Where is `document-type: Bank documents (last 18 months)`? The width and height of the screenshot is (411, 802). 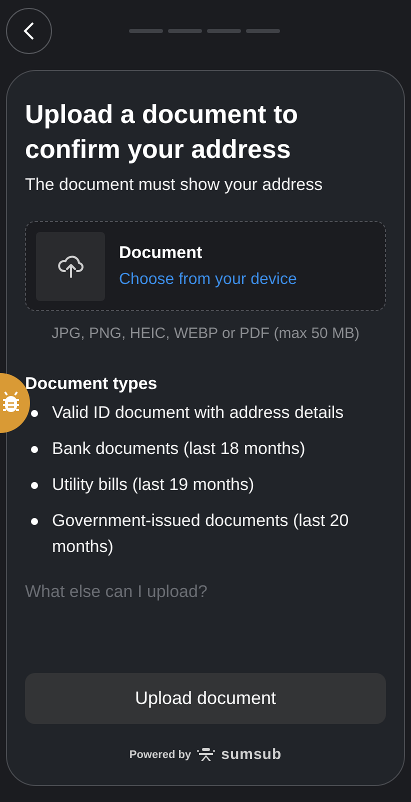
document-type: Bank documents (last 18 months) is located at coordinates (179, 449).